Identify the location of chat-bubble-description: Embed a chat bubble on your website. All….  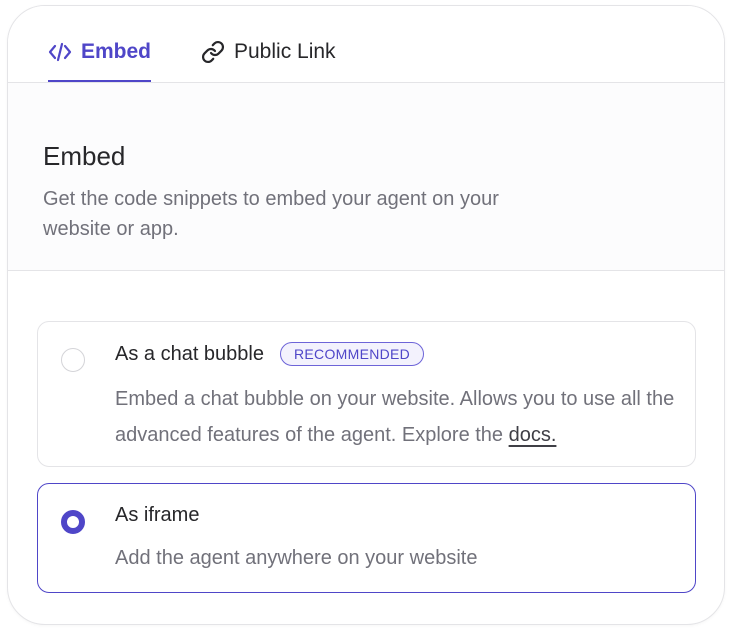
(397, 417).